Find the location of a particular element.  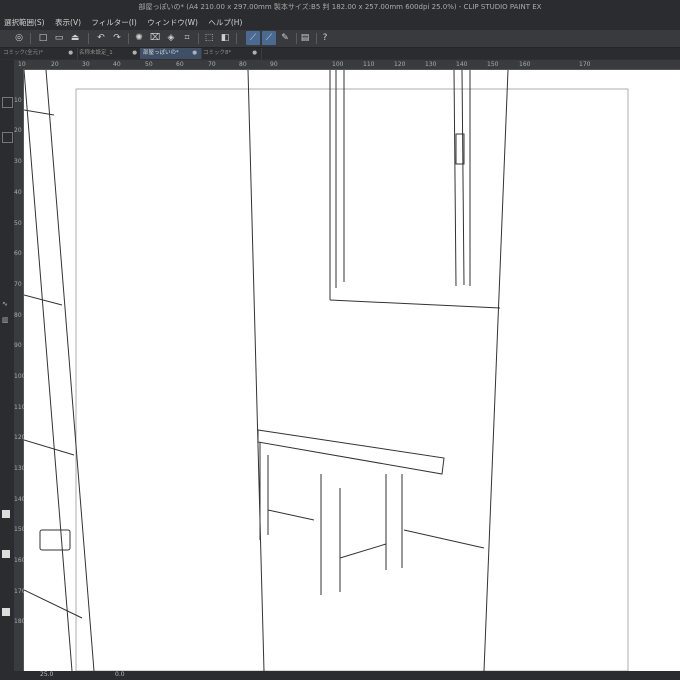

tab-room: 部屋っぽいの* ● is located at coordinates (171, 53).